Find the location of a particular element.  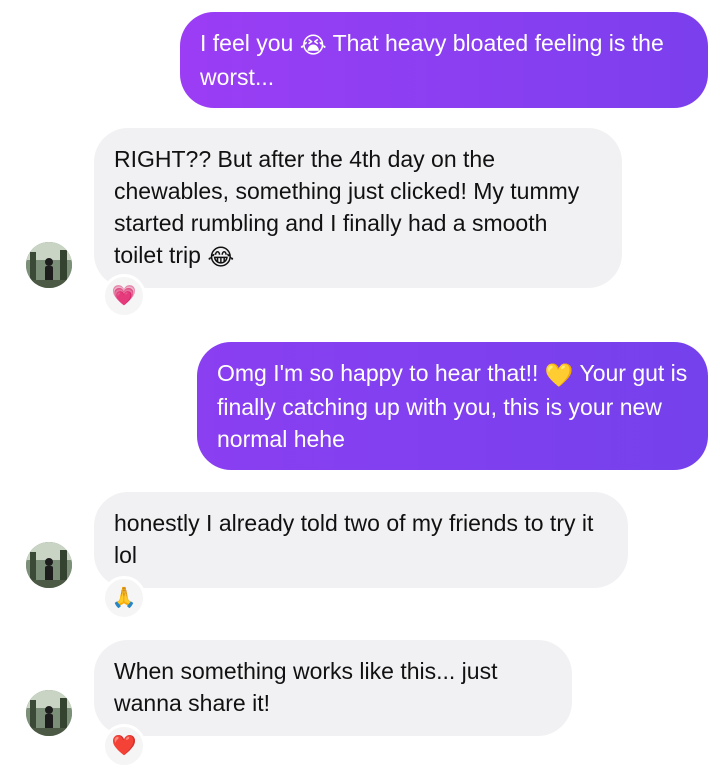

folded-hands-icon: 🙏 is located at coordinates (124, 598).